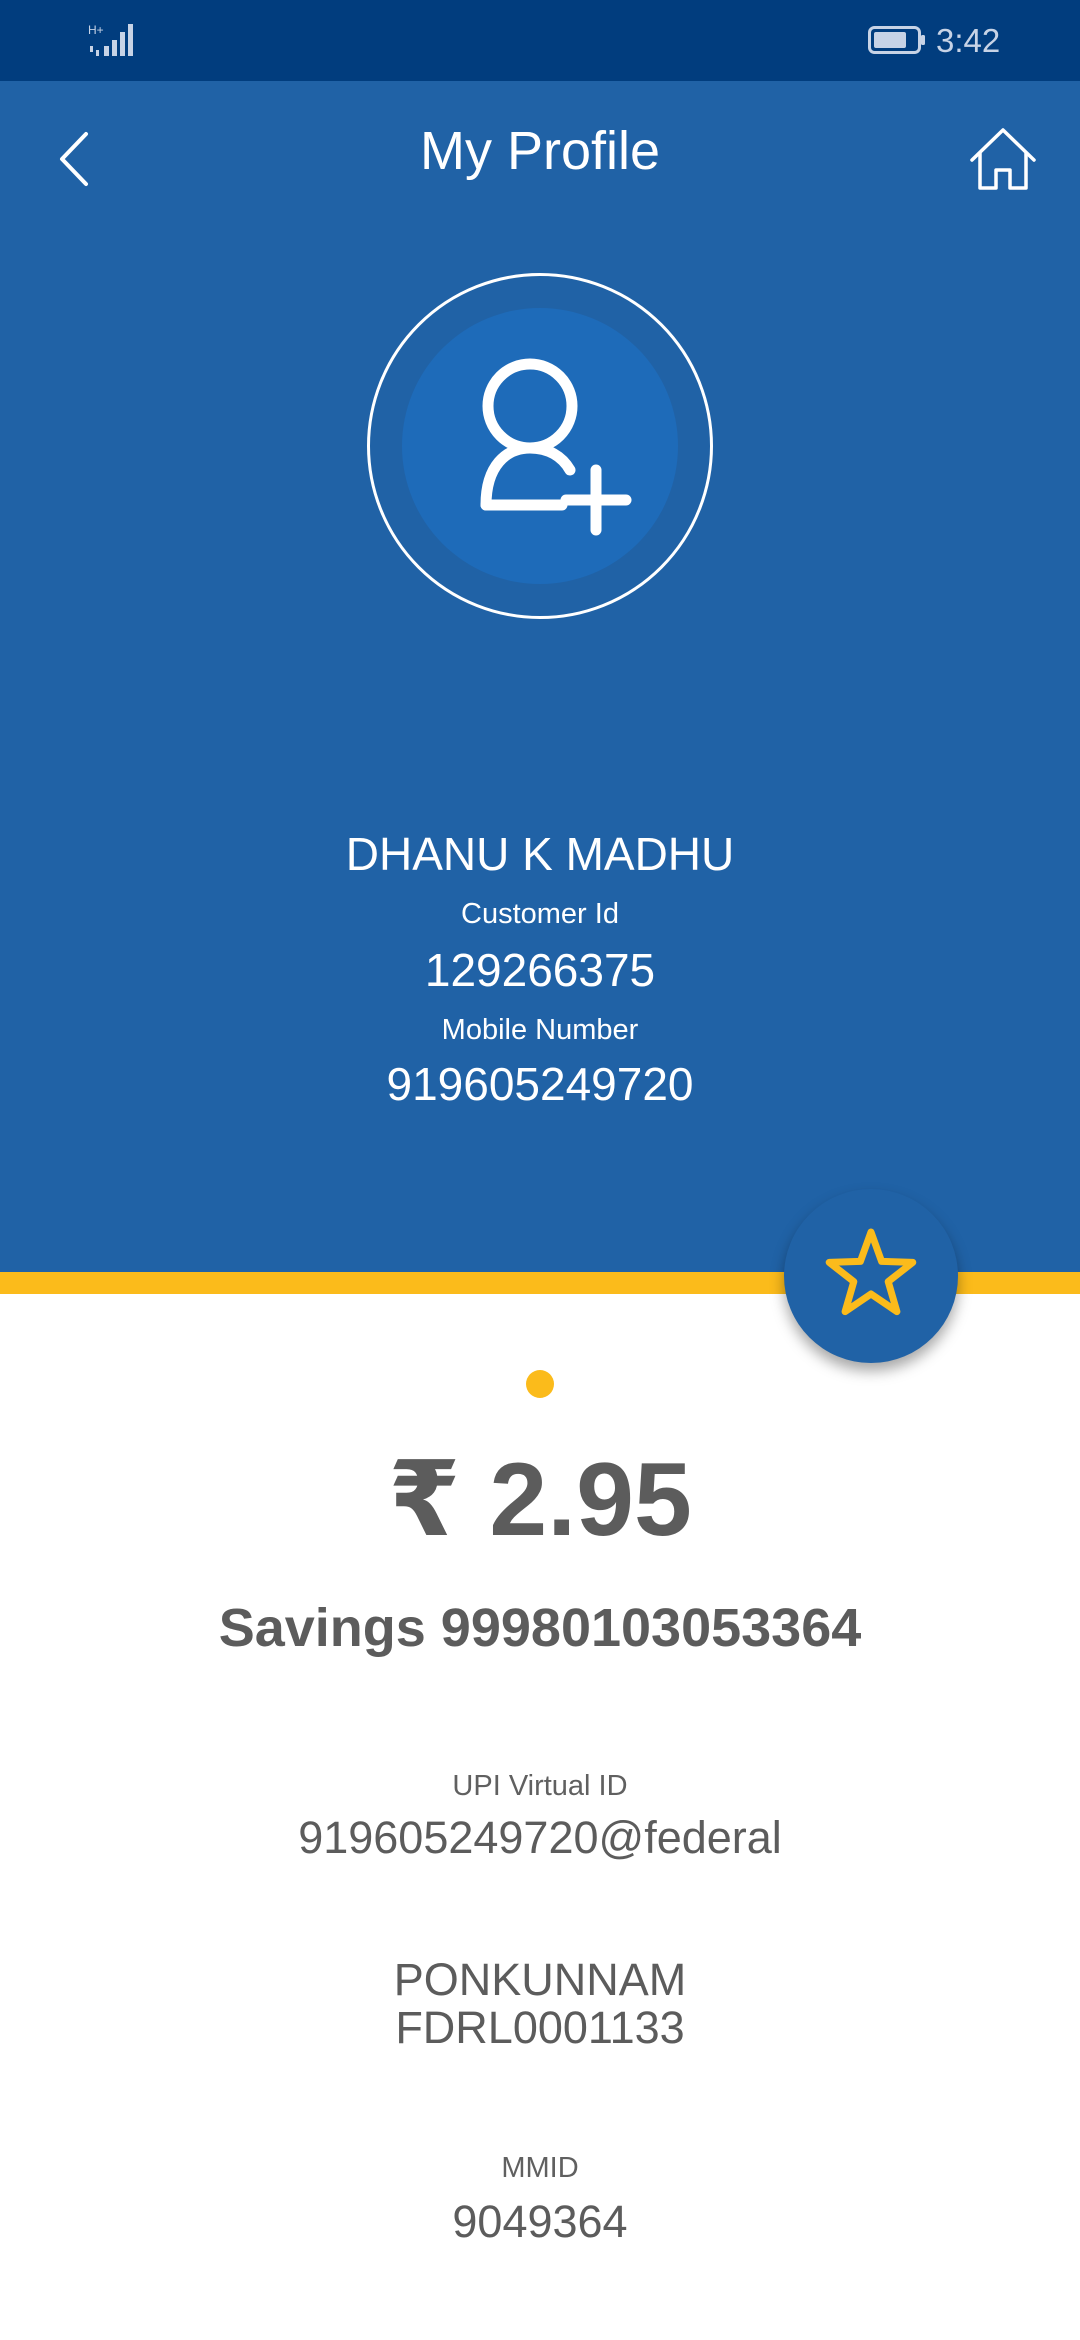 Image resolution: width=1080 pixels, height=2340 pixels. What do you see at coordinates (871, 1272) in the screenshot?
I see `star-icon` at bounding box center [871, 1272].